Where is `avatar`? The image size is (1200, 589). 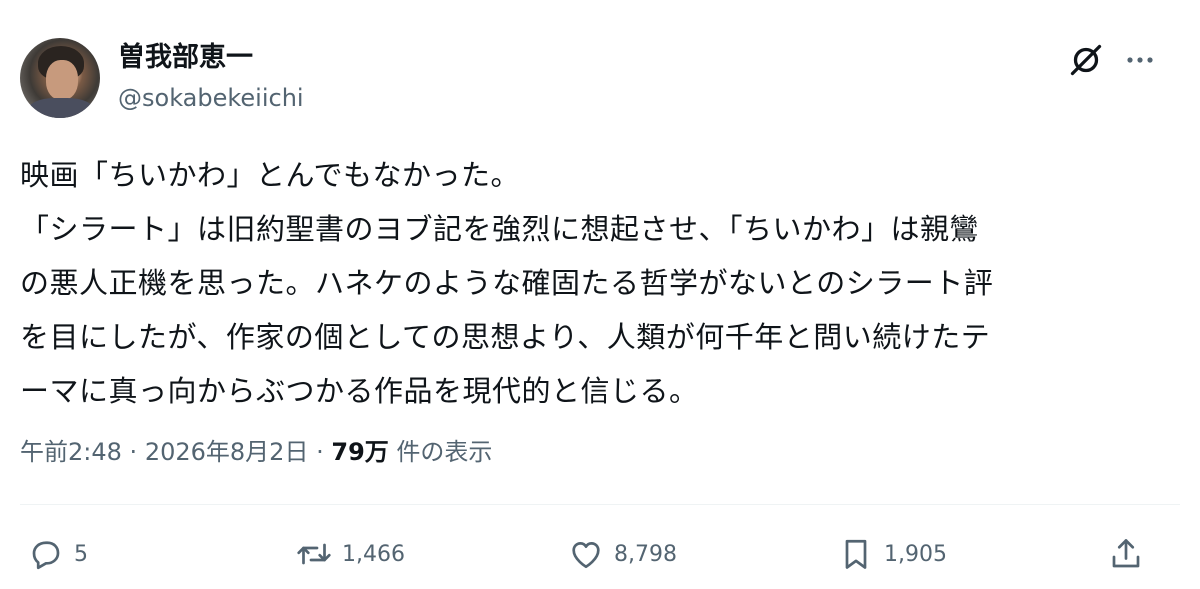
avatar is located at coordinates (60, 78).